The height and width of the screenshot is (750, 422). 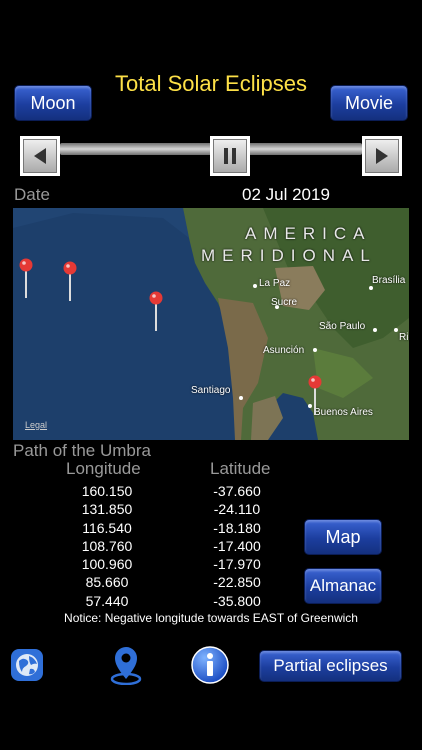 I want to click on date-label: Date, so click(x=32, y=194).